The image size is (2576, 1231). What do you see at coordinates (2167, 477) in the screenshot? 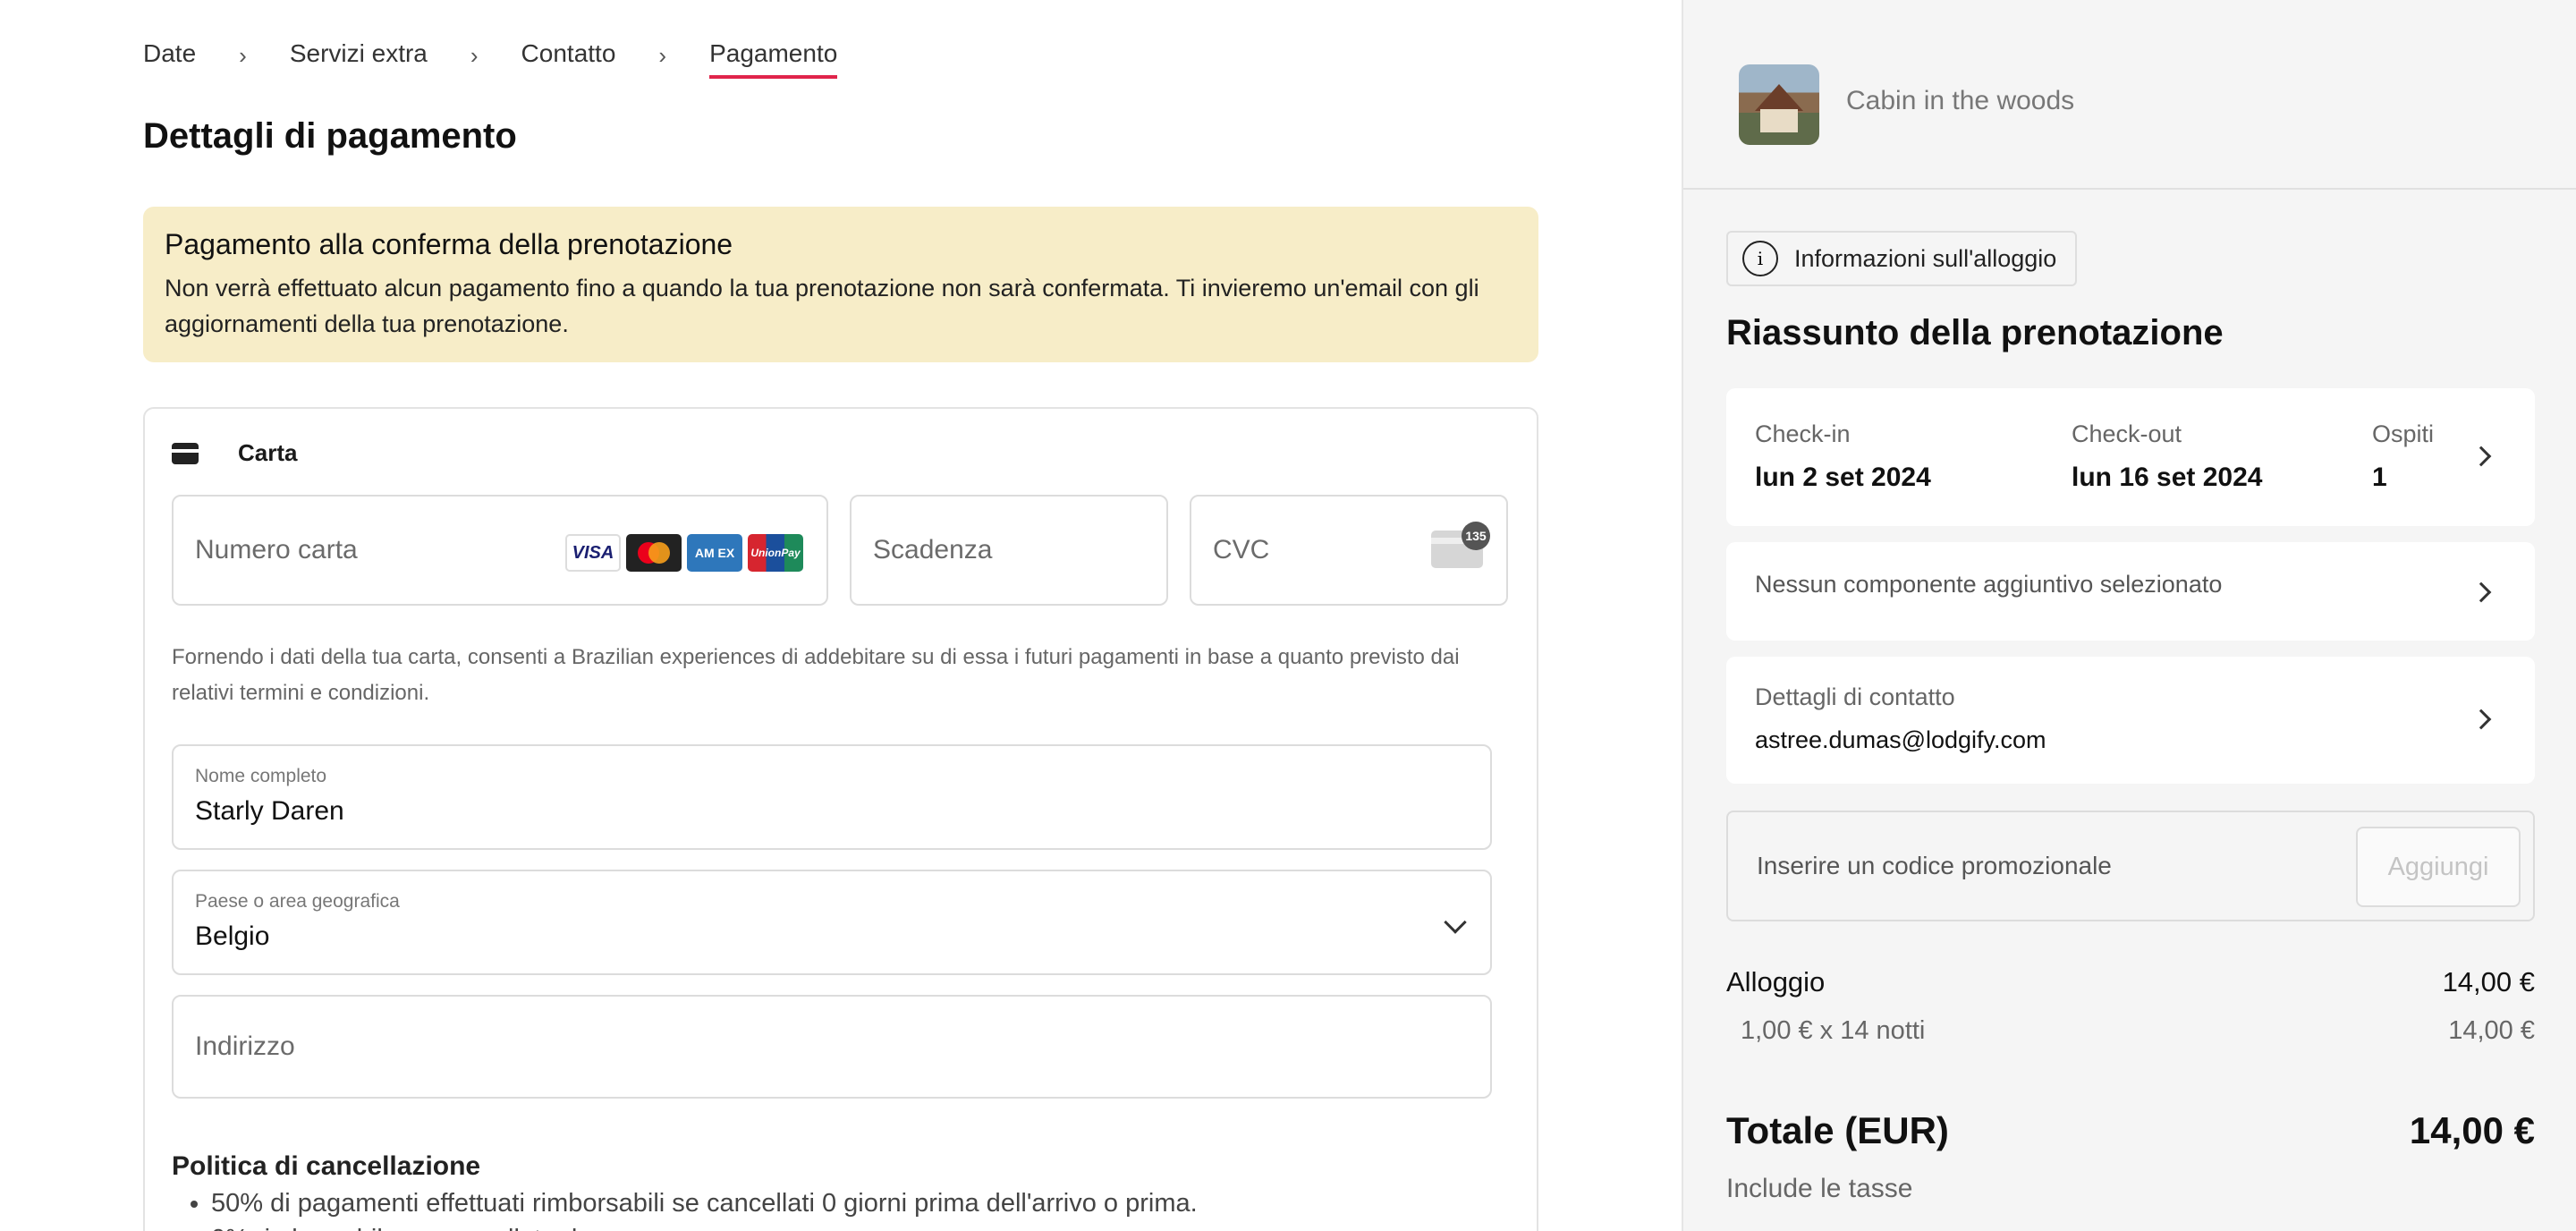
I see `checkout-value: lun 16 set 2024` at bounding box center [2167, 477].